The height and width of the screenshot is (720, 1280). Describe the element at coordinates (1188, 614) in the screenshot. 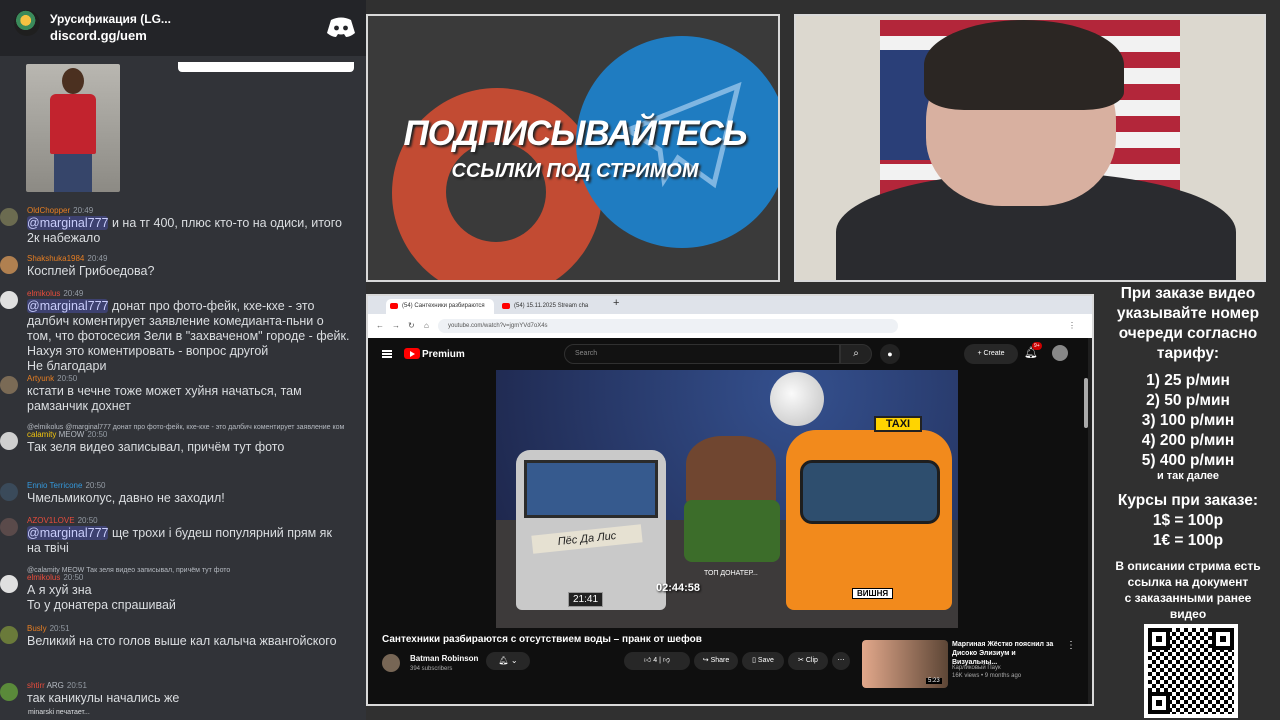

I see `desc-line: видео` at that location.